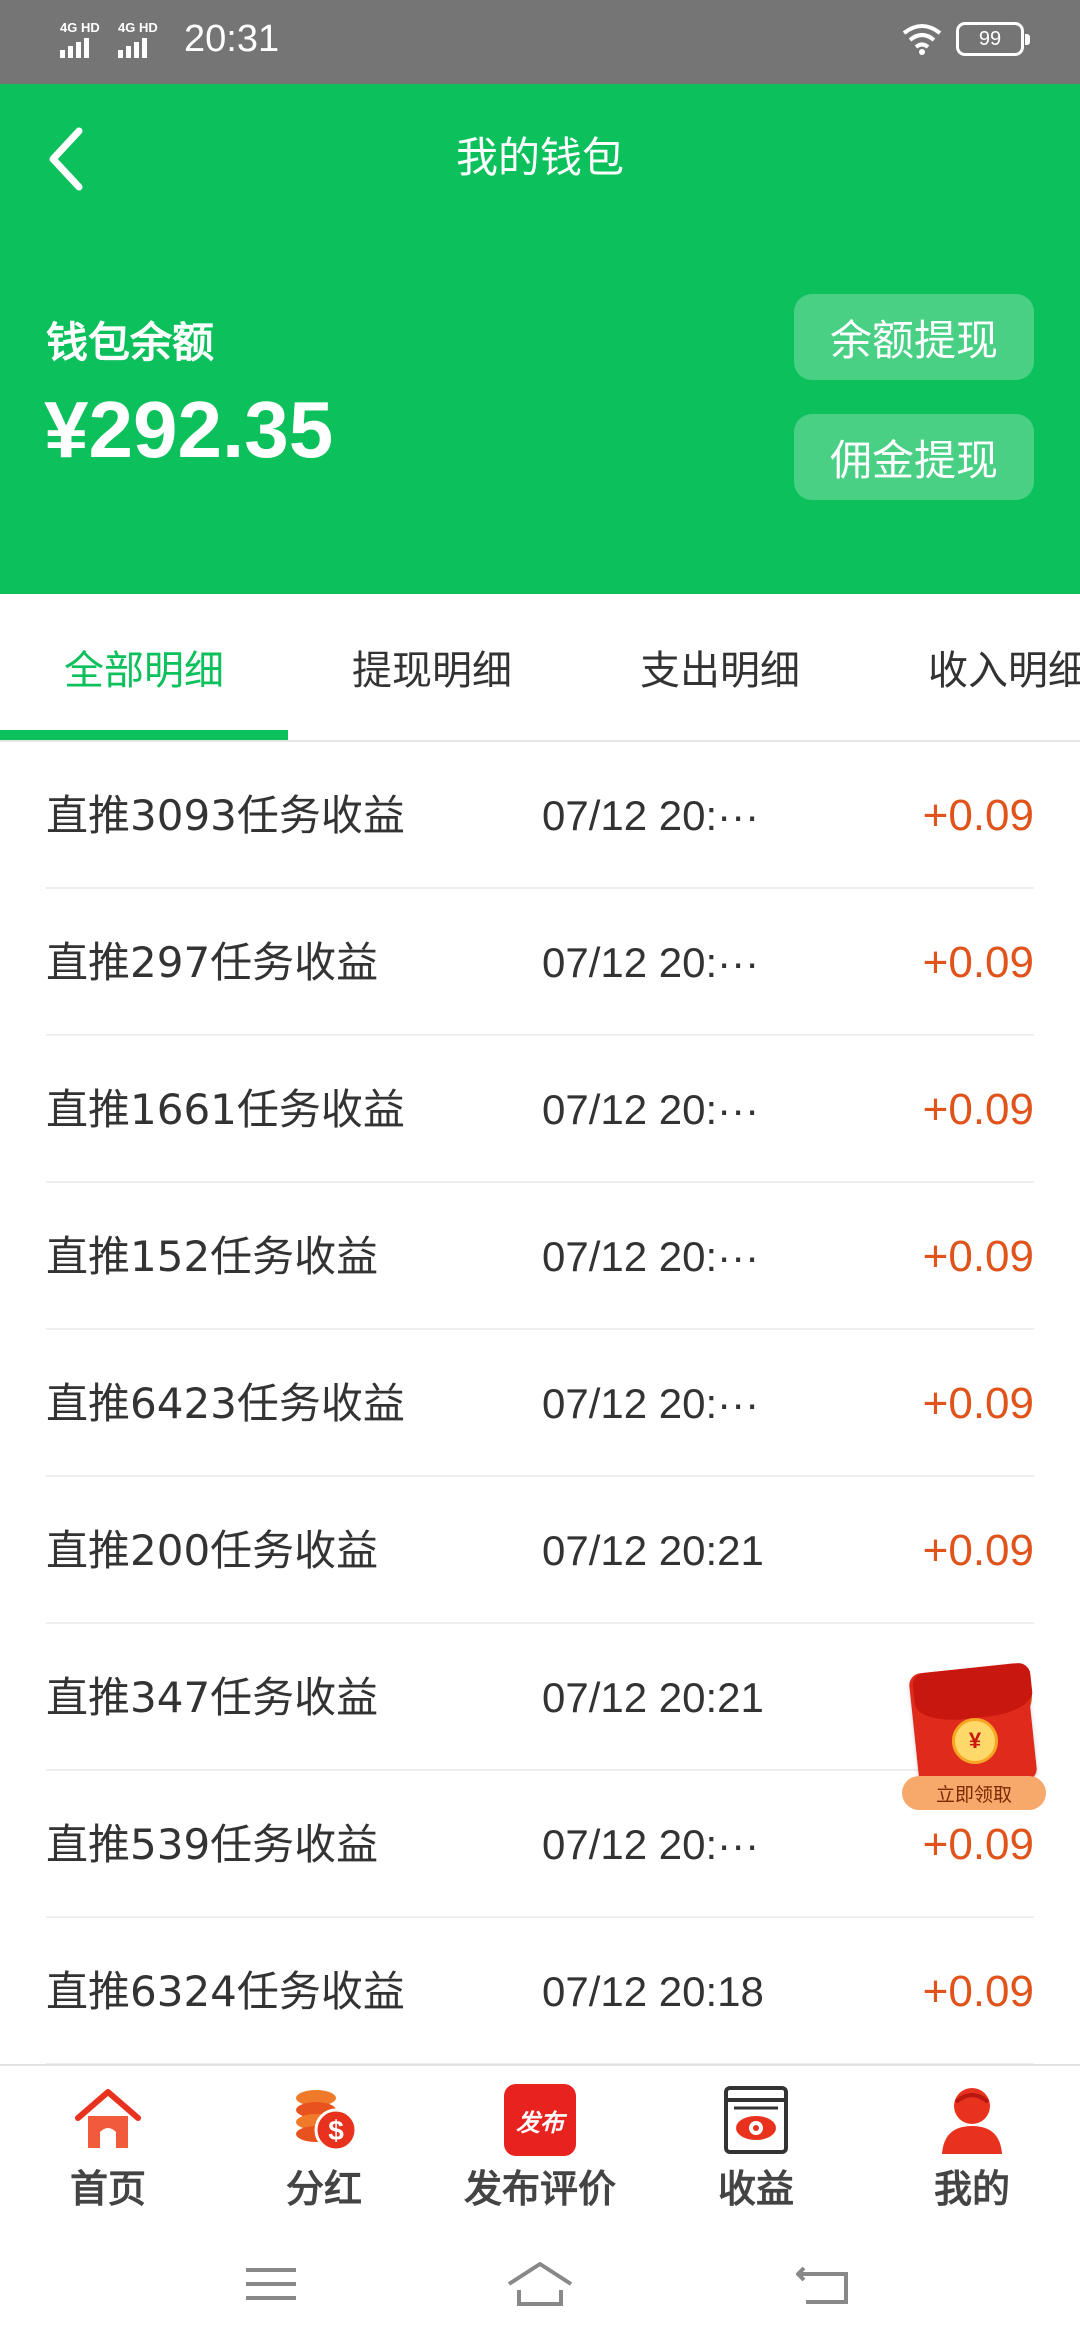  Describe the element at coordinates (540, 1991) in the screenshot. I see `list-item: 直推6324任务收益 07/12 20:18 +0.09` at that location.